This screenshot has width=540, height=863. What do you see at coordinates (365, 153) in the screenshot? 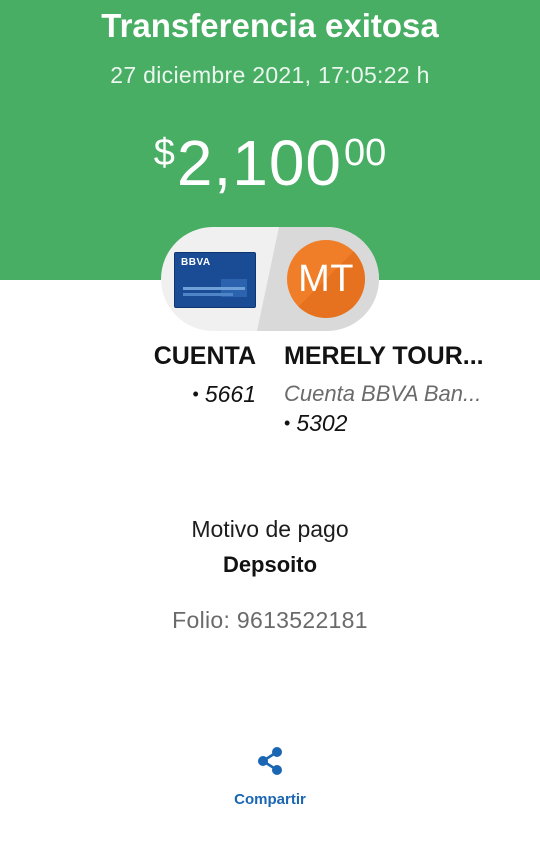
I see `amount-cents: 00` at bounding box center [365, 153].